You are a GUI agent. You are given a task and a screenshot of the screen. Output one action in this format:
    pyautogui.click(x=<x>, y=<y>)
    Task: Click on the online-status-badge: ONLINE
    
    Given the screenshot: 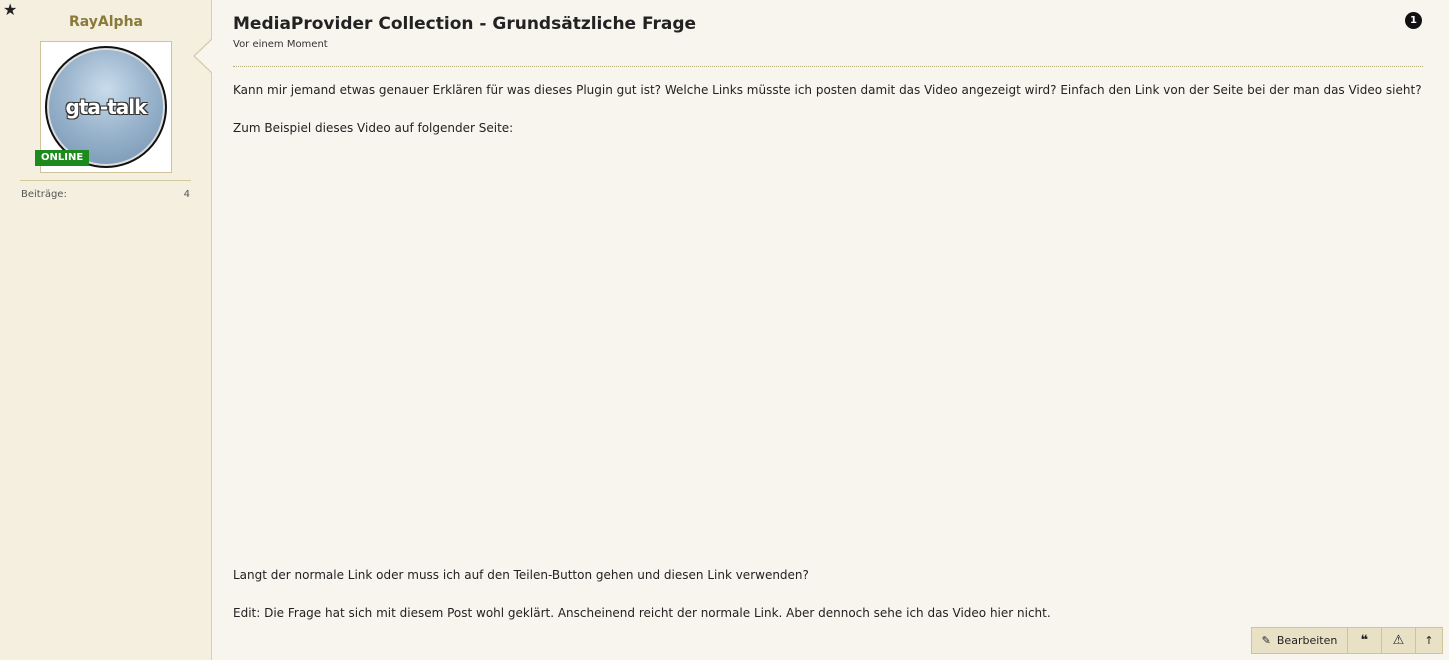 What is the action you would take?
    pyautogui.click(x=62, y=158)
    